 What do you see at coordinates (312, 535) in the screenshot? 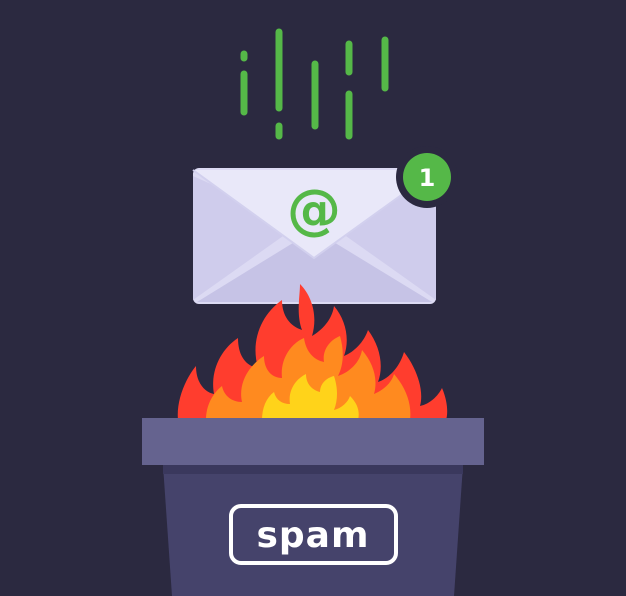
I see `spam-label-text: spam` at bounding box center [312, 535].